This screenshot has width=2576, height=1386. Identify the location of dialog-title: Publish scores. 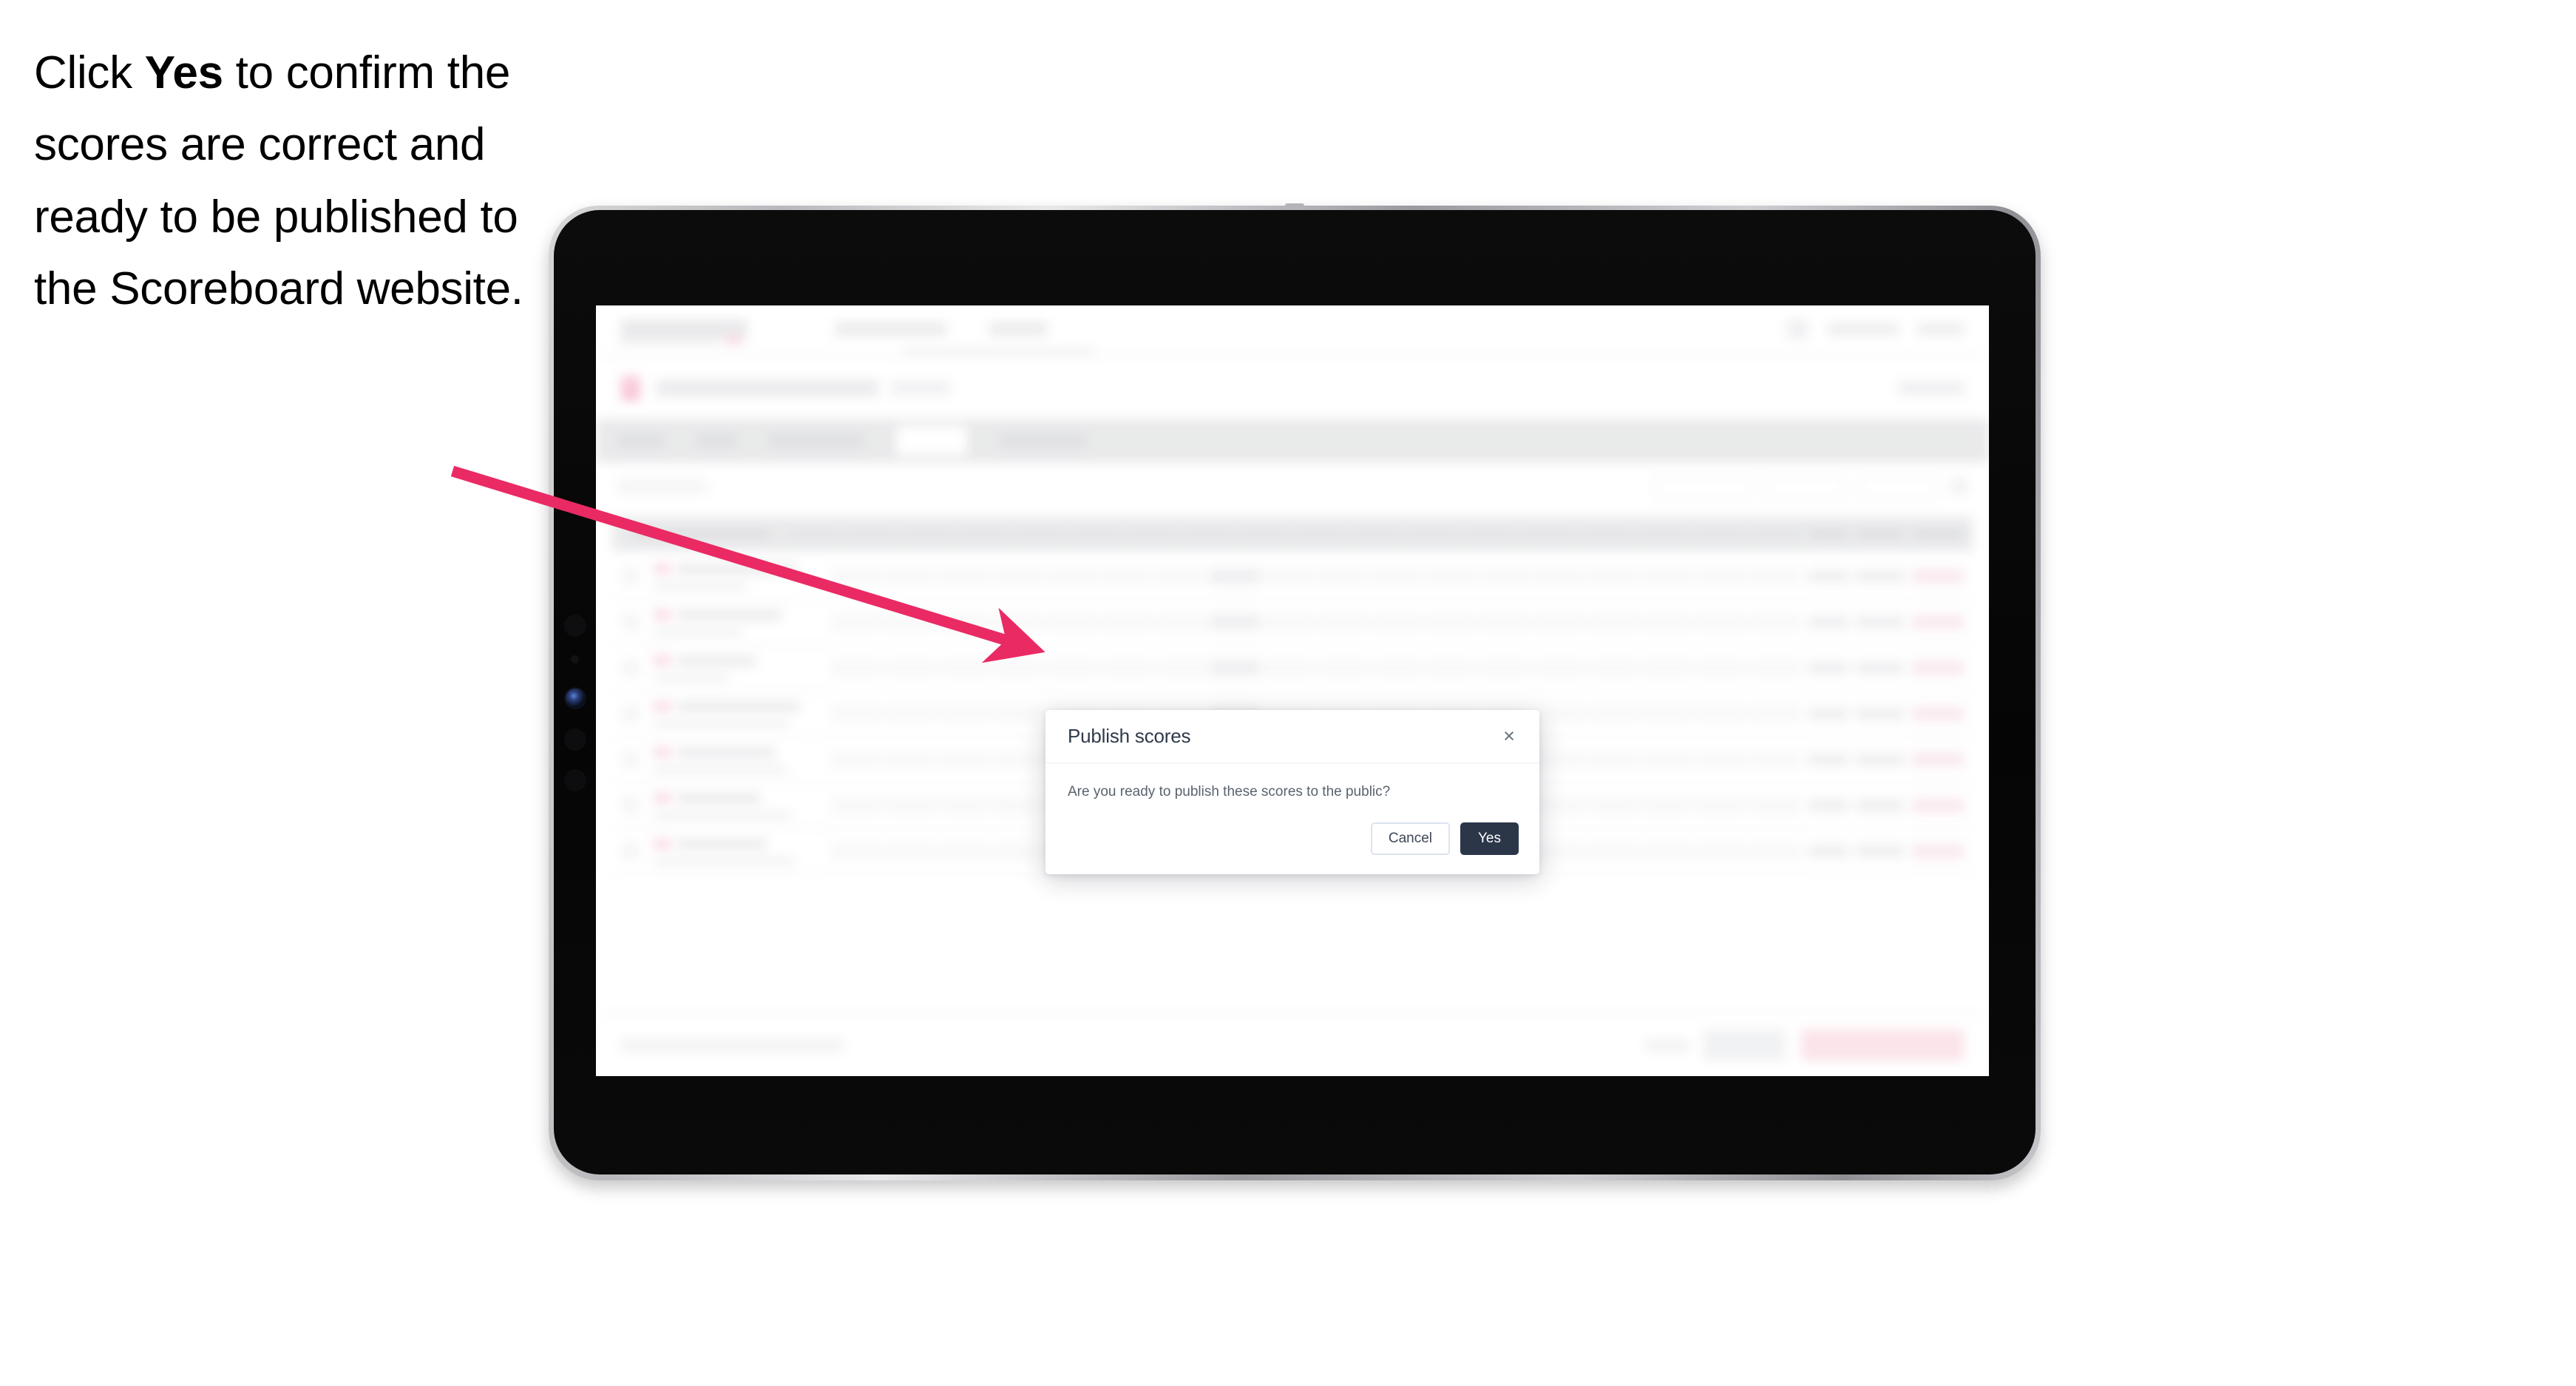
(1129, 736).